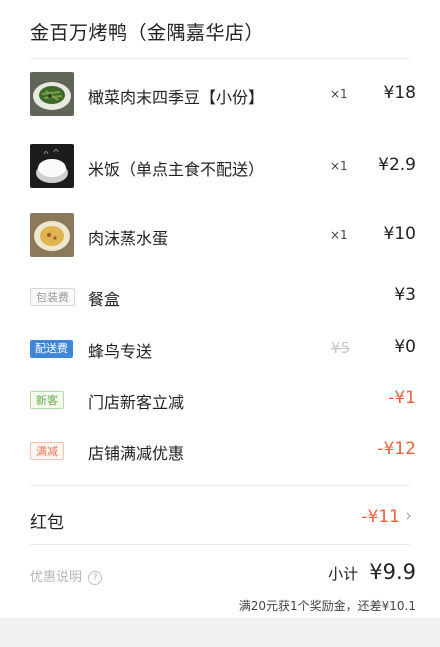 This screenshot has height=647, width=440. Describe the element at coordinates (223, 452) in the screenshot. I see `full-reduction-discount-row: 满减 店铺满减优惠 -¥12` at that location.